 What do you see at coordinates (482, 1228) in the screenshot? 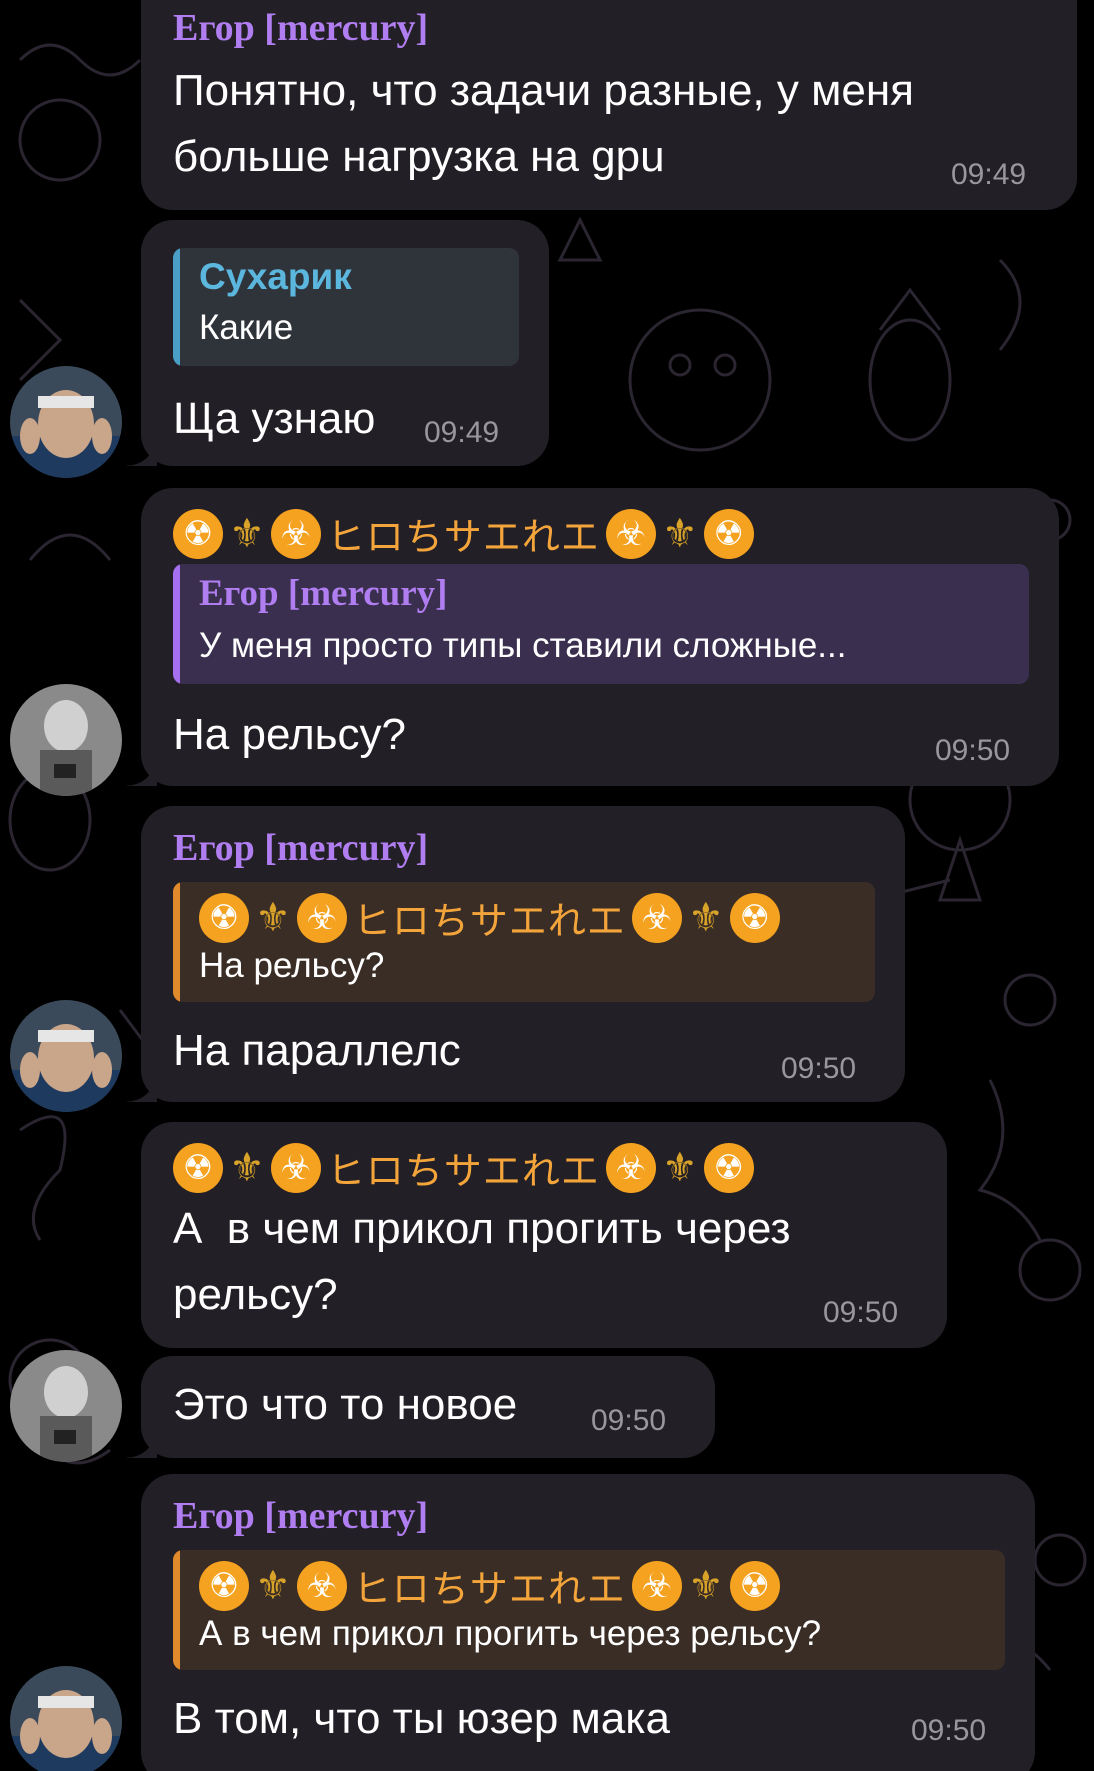
I see `message-text-line: А в чем прикол прогить через` at bounding box center [482, 1228].